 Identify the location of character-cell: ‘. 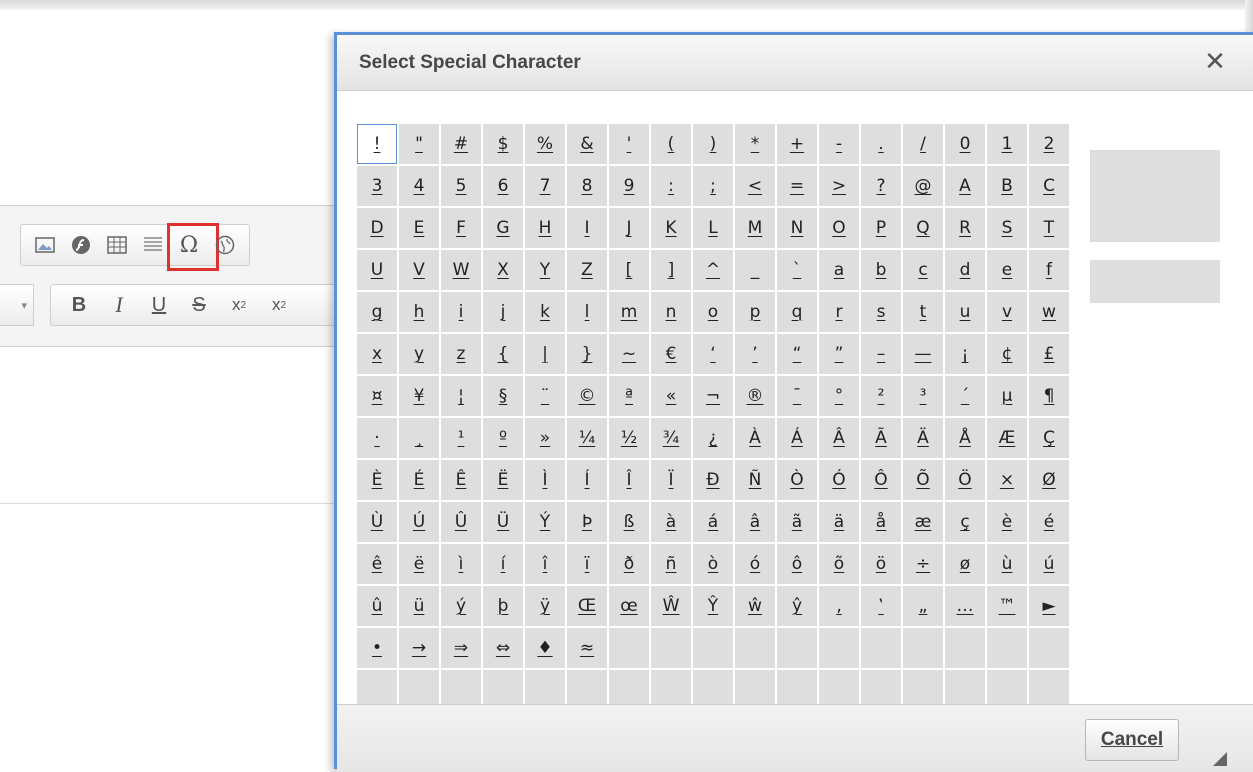
(713, 354).